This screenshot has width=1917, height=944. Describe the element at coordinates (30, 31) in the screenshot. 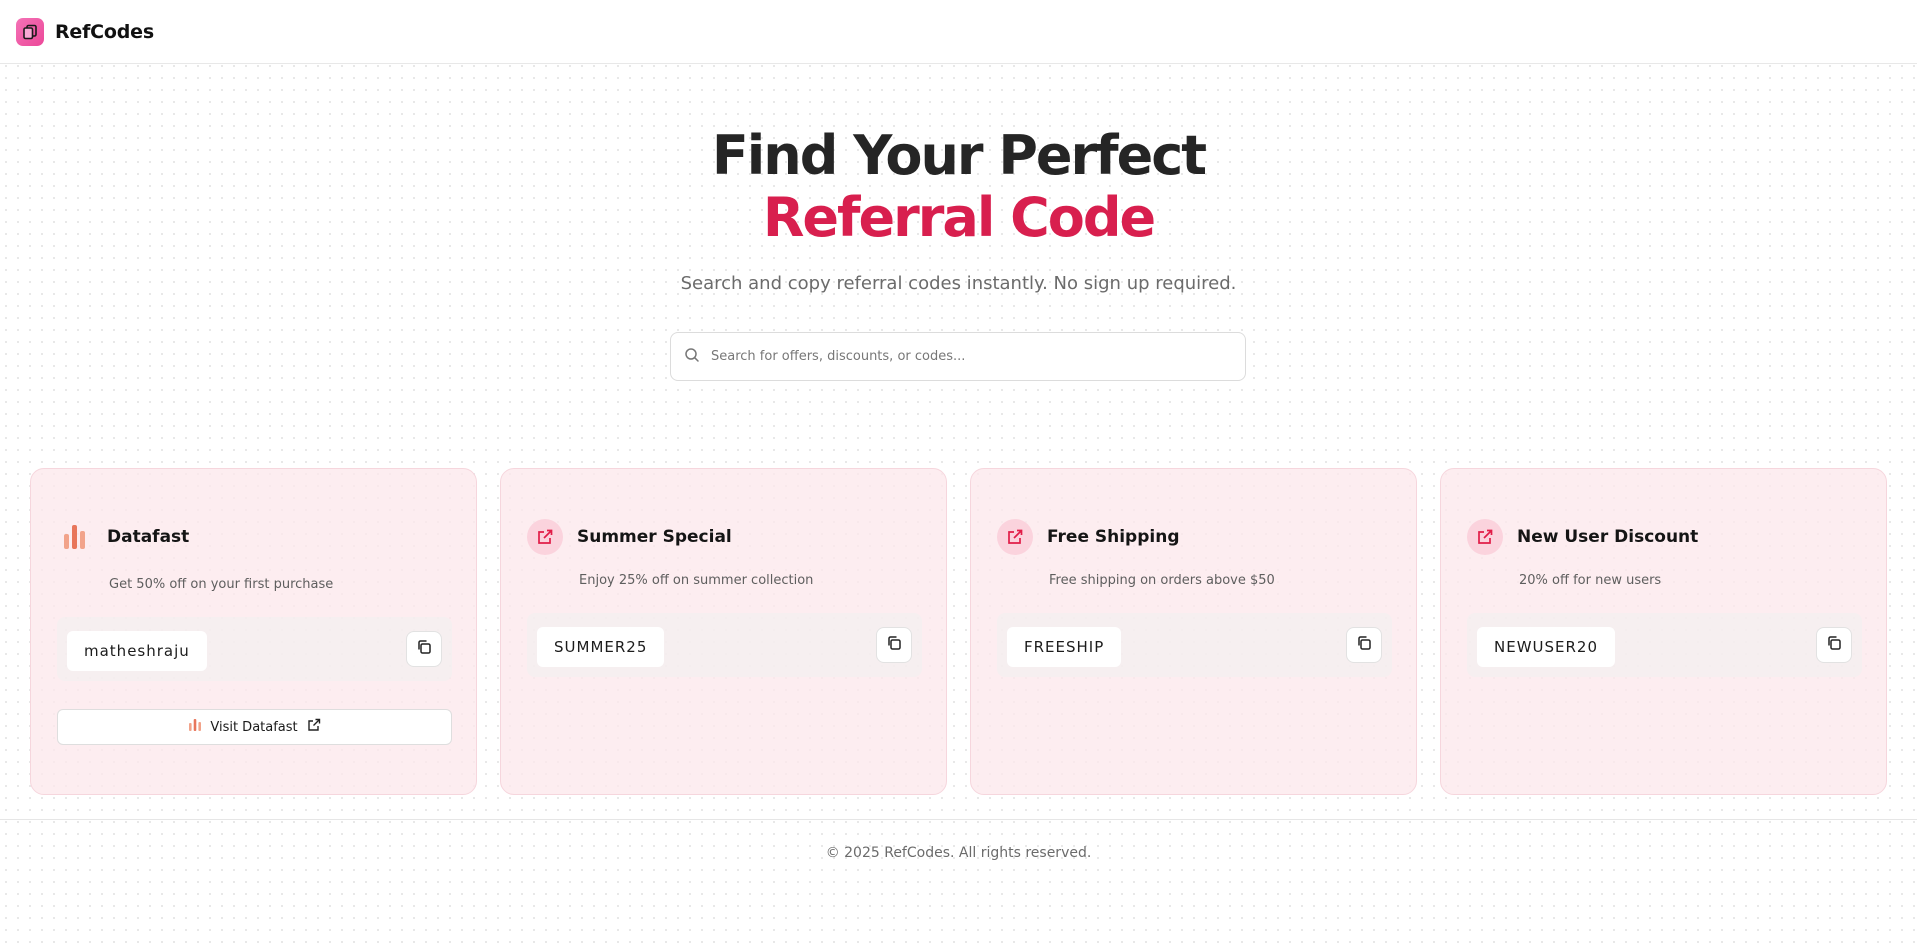

I see `document-copy-icon` at that location.